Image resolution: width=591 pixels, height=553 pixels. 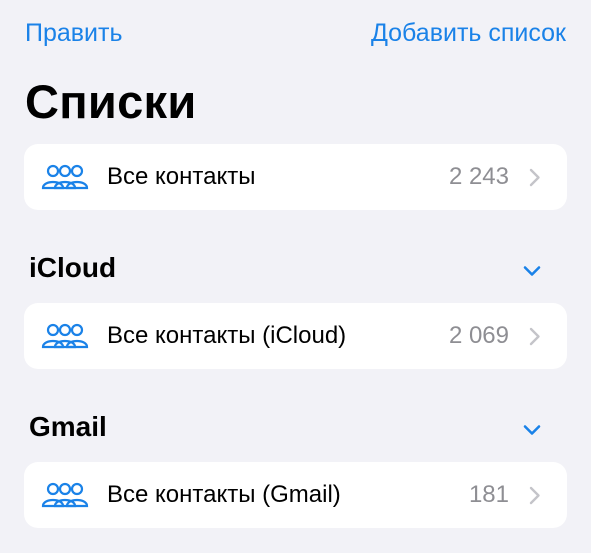 What do you see at coordinates (295, 177) in the screenshot?
I see `all-contacts-row: Все контакты 2 243` at bounding box center [295, 177].